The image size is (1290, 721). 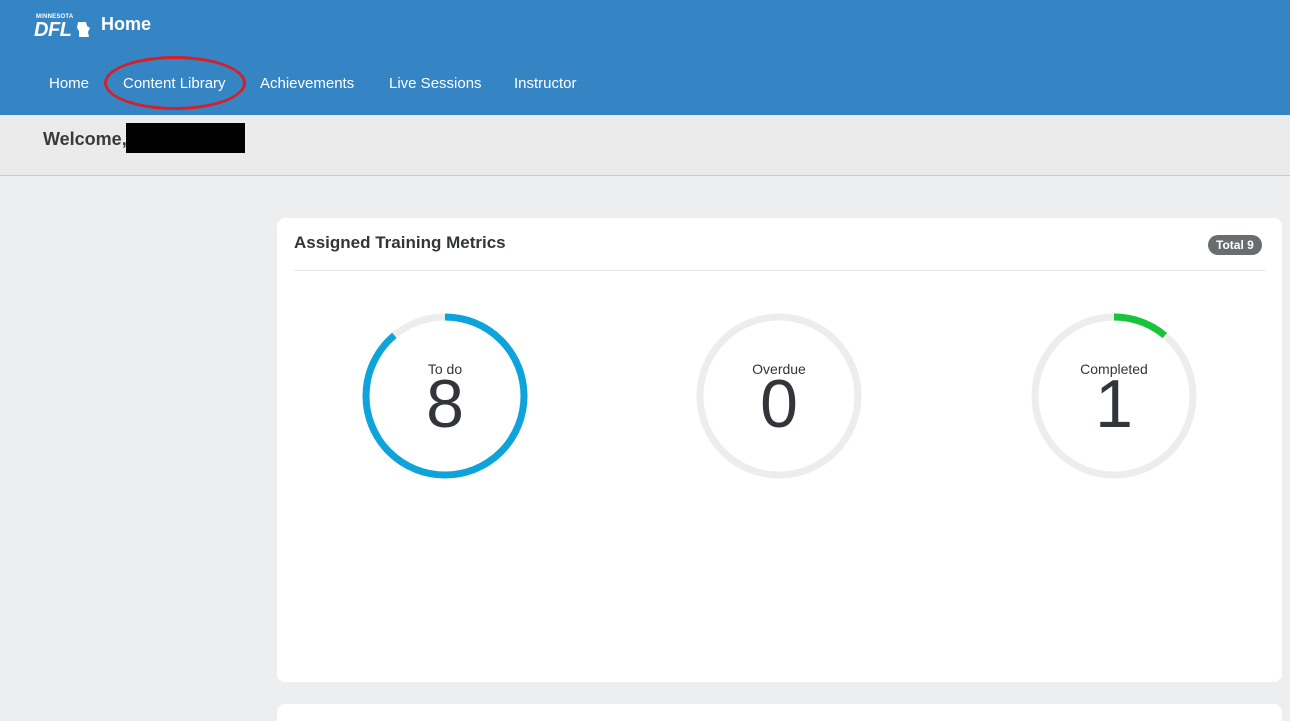 I want to click on minnesota-dfl-logo: MINNESOTA DFL, so click(x=63, y=28).